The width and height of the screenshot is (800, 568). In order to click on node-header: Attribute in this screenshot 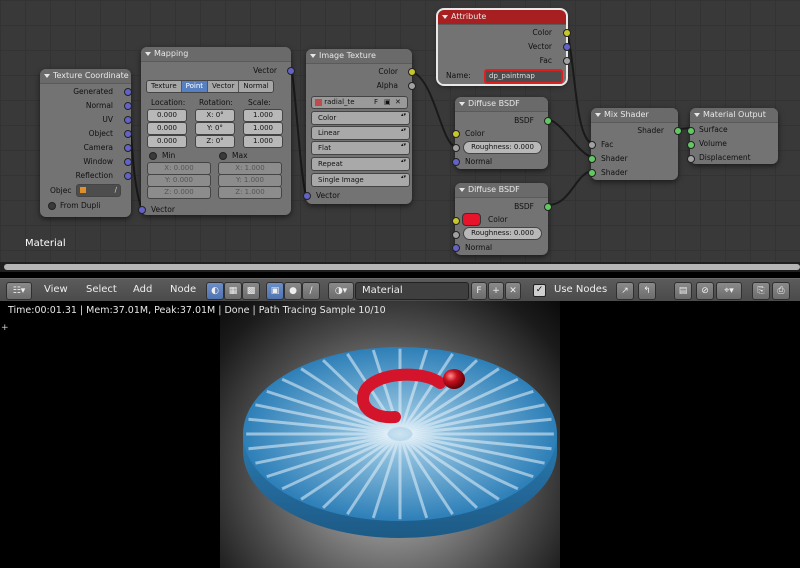, I will do `click(502, 17)`.